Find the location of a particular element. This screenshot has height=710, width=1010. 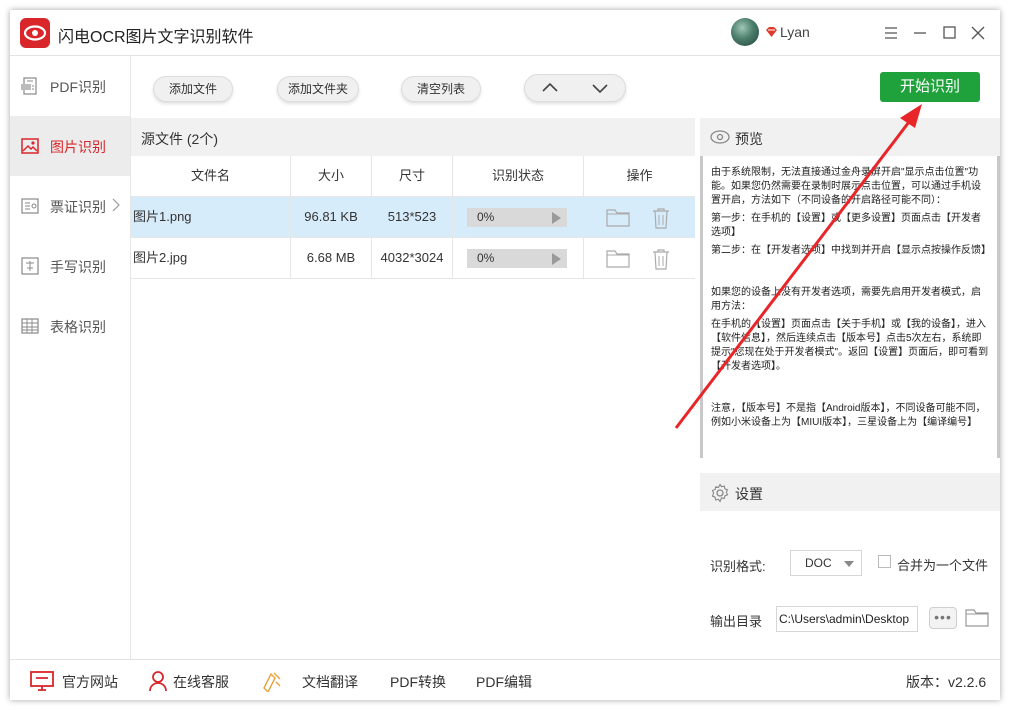

table-header: 文件名 大小 尺寸 识别状态 操作 is located at coordinates (413, 176).